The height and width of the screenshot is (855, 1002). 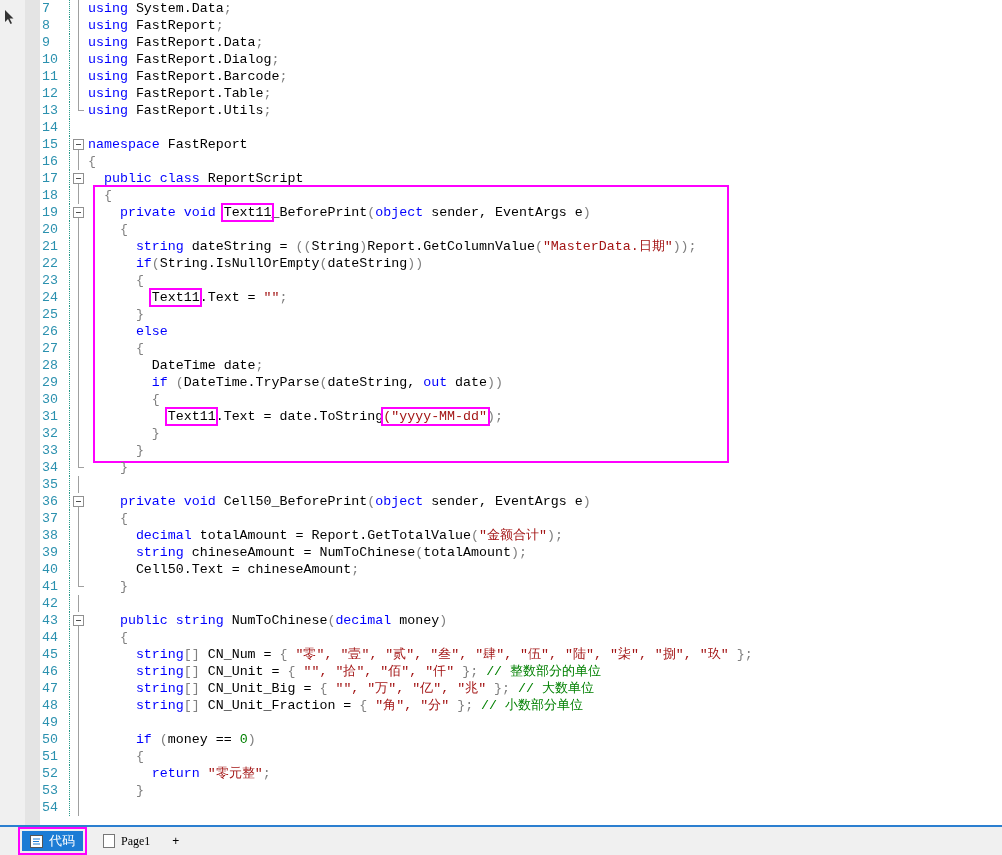 I want to click on line-number: 49, so click(x=50, y=722).